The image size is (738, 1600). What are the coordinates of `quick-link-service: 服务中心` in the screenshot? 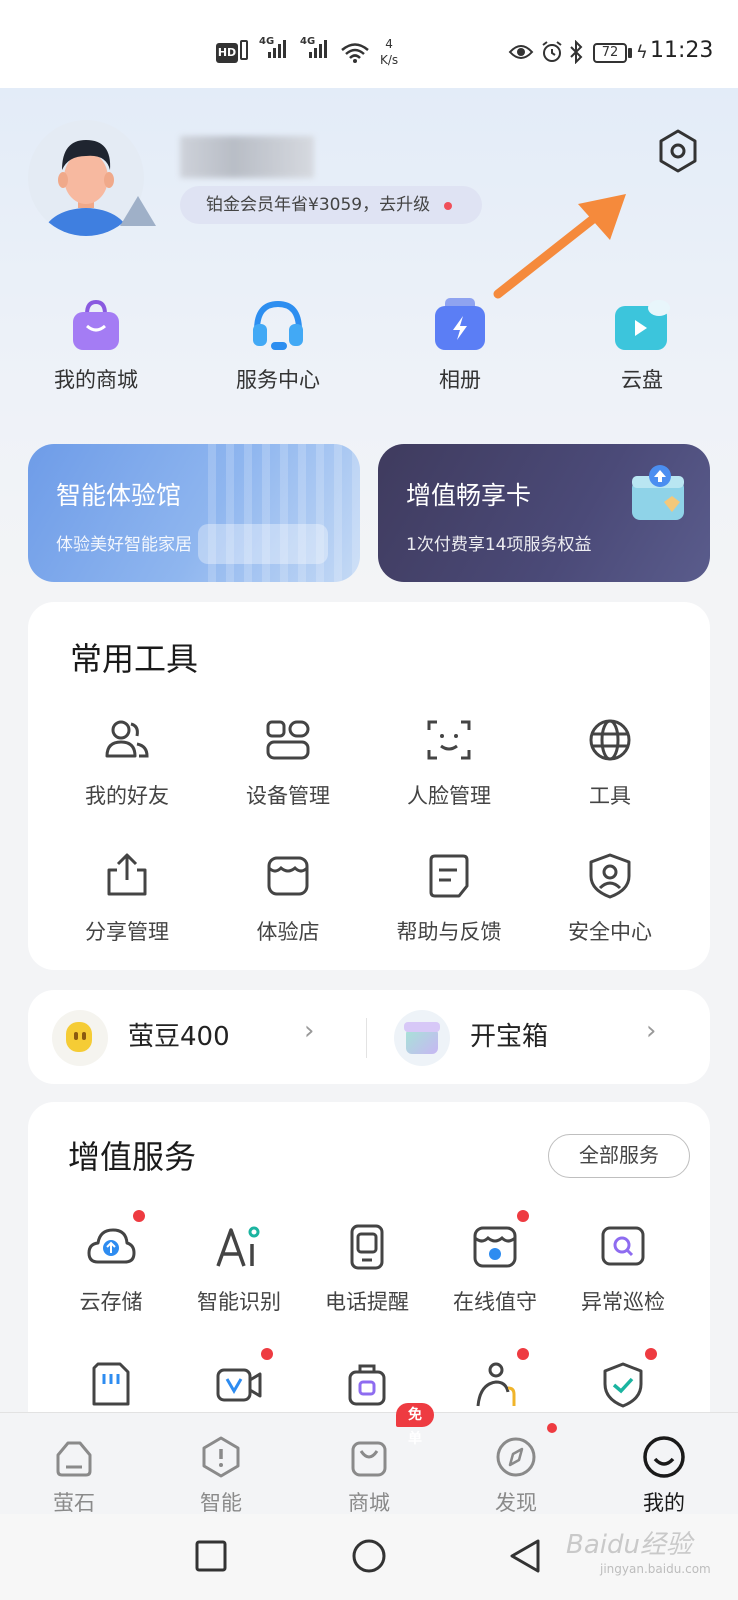 It's located at (278, 345).